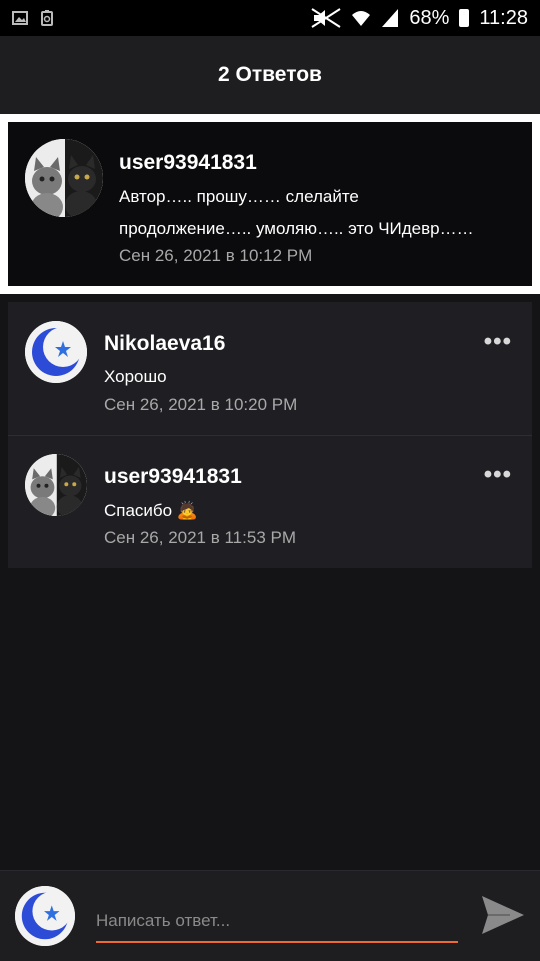 The image size is (540, 961). Describe the element at coordinates (503, 17) in the screenshot. I see `clock: 11:28` at that location.